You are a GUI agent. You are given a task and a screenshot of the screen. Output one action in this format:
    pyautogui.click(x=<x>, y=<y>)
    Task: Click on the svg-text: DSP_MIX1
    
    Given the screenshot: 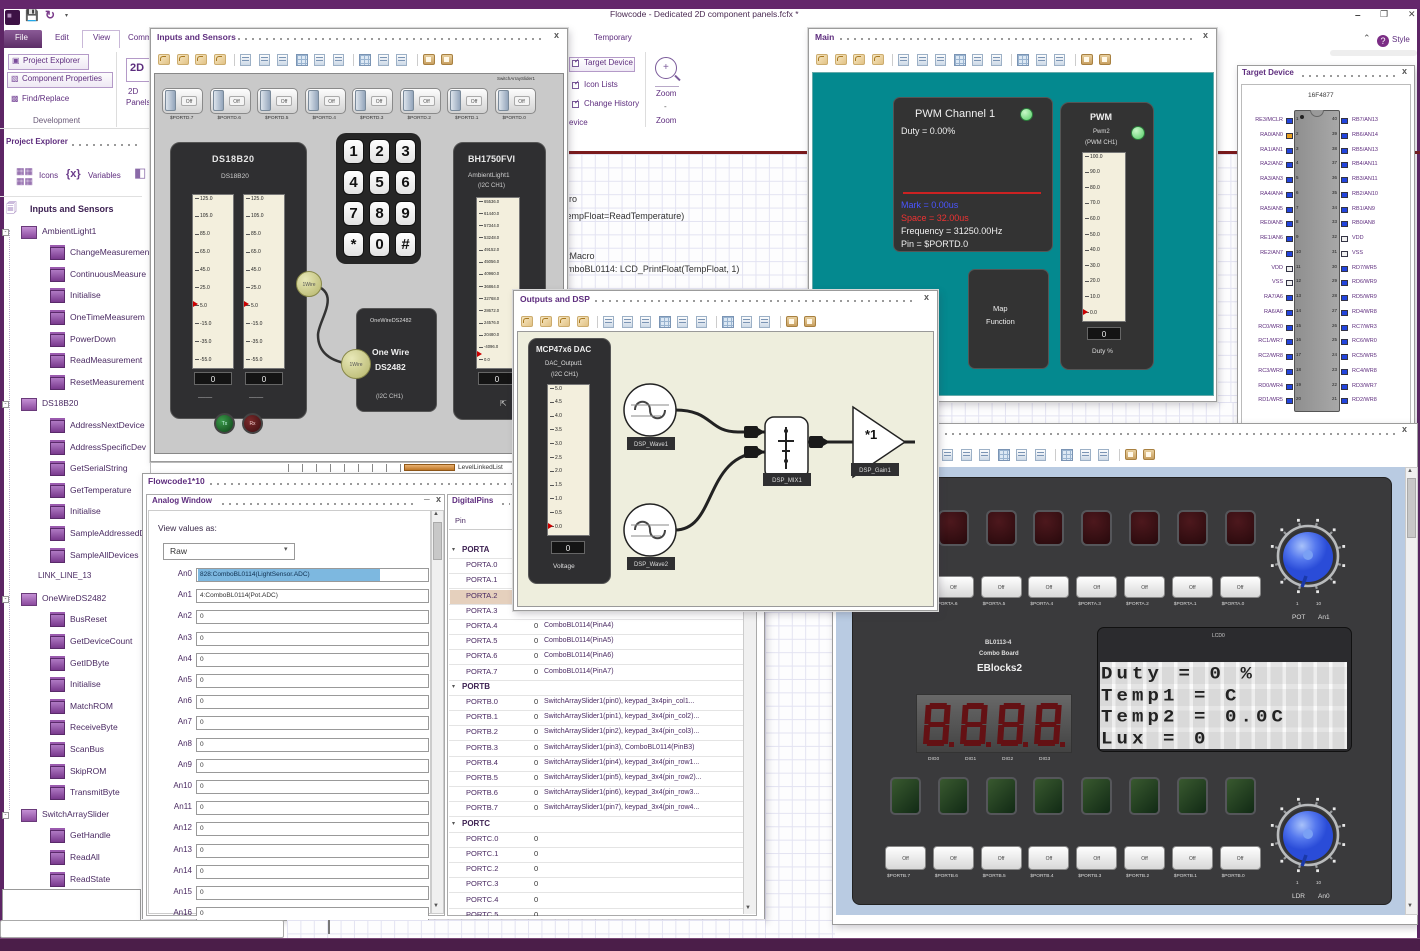 What is the action you would take?
    pyautogui.click(x=787, y=481)
    